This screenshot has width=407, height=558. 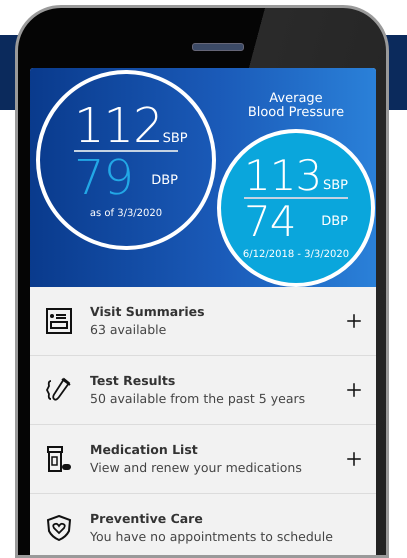 What do you see at coordinates (203, 390) in the screenshot?
I see `list-item: Test Results 50 available from the past 5 years` at bounding box center [203, 390].